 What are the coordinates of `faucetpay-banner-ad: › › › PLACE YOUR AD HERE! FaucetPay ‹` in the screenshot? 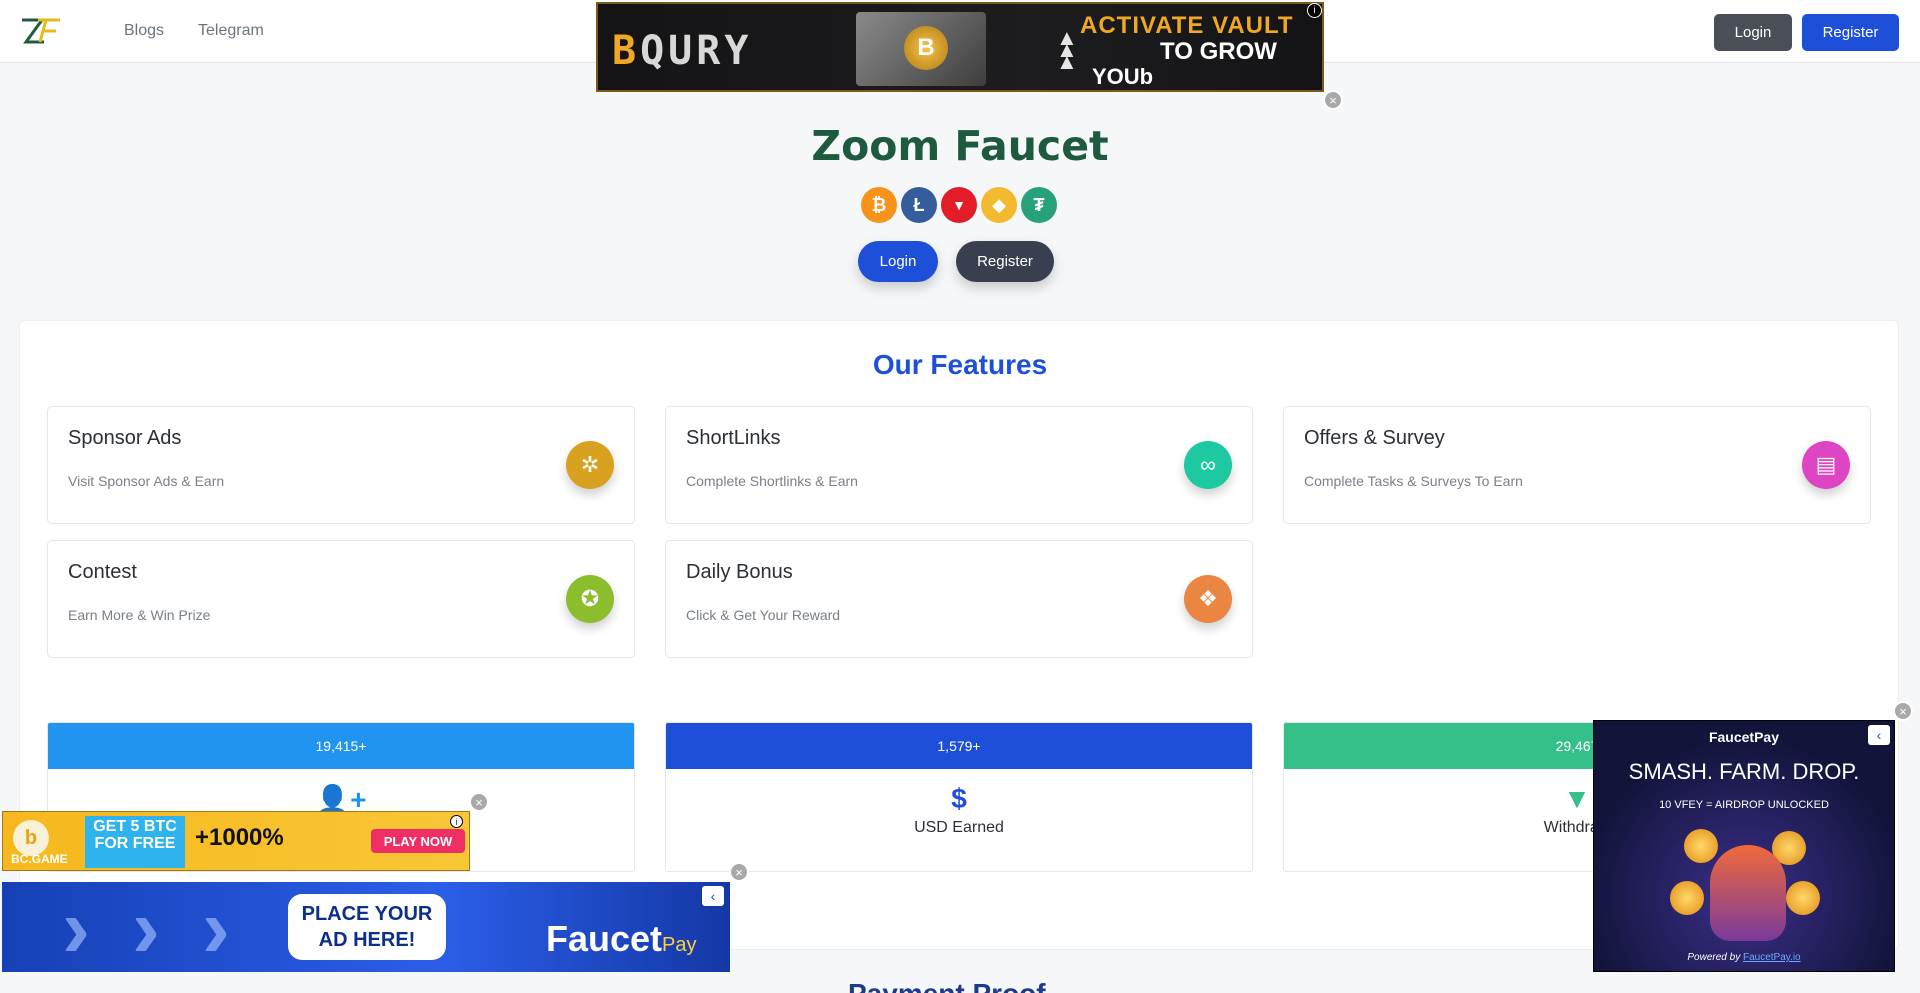 It's located at (366, 927).